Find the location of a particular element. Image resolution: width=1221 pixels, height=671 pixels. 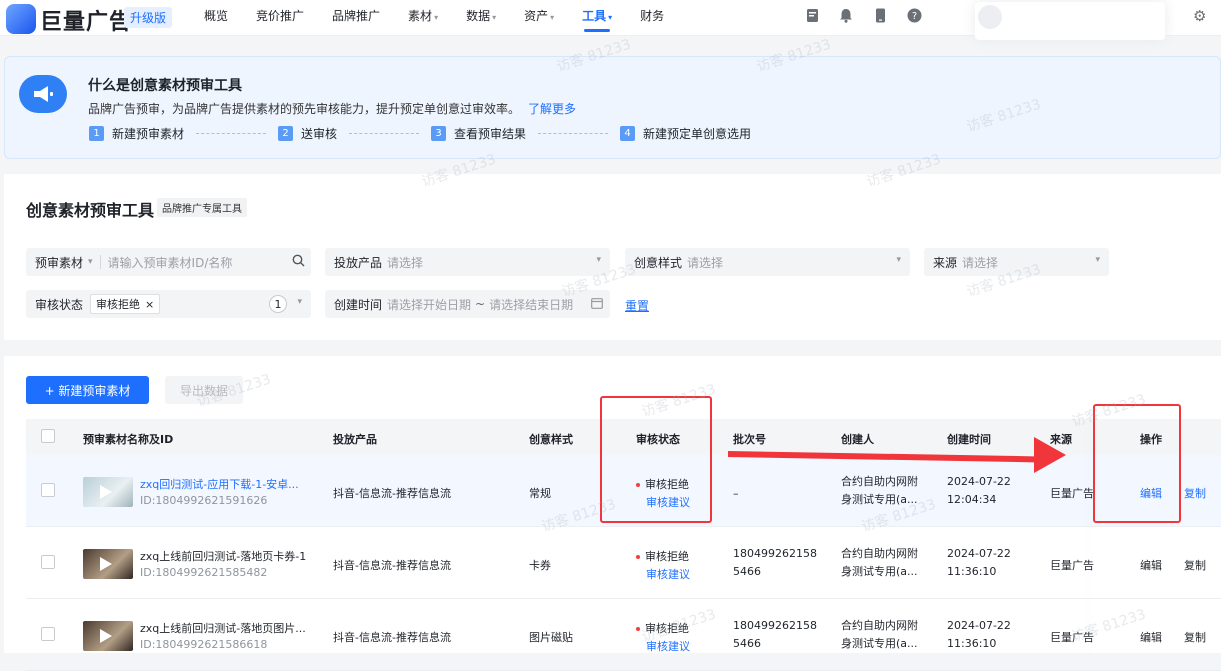

top-icon-group: ? is located at coordinates (863, 15).